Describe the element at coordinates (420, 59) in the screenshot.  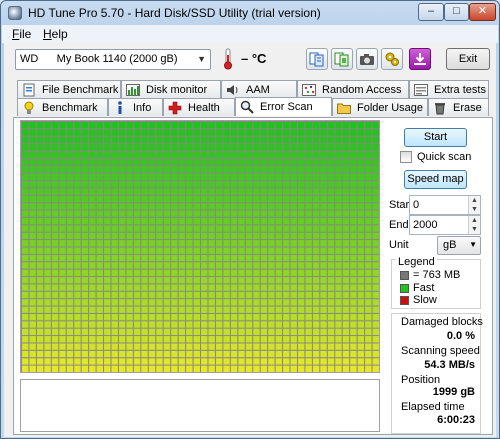
I see `save-button` at that location.